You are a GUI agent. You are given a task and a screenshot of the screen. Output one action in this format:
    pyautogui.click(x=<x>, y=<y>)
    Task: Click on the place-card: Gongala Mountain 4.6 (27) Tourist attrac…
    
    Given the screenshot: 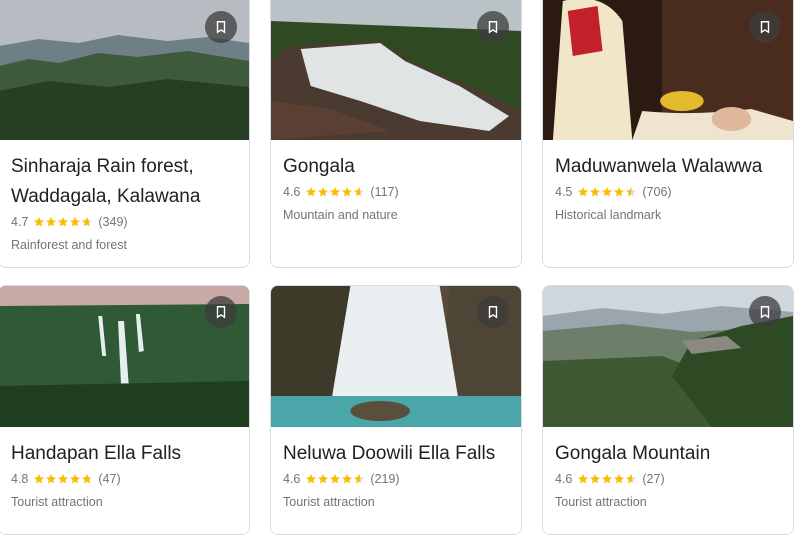 What is the action you would take?
    pyautogui.click(x=668, y=410)
    